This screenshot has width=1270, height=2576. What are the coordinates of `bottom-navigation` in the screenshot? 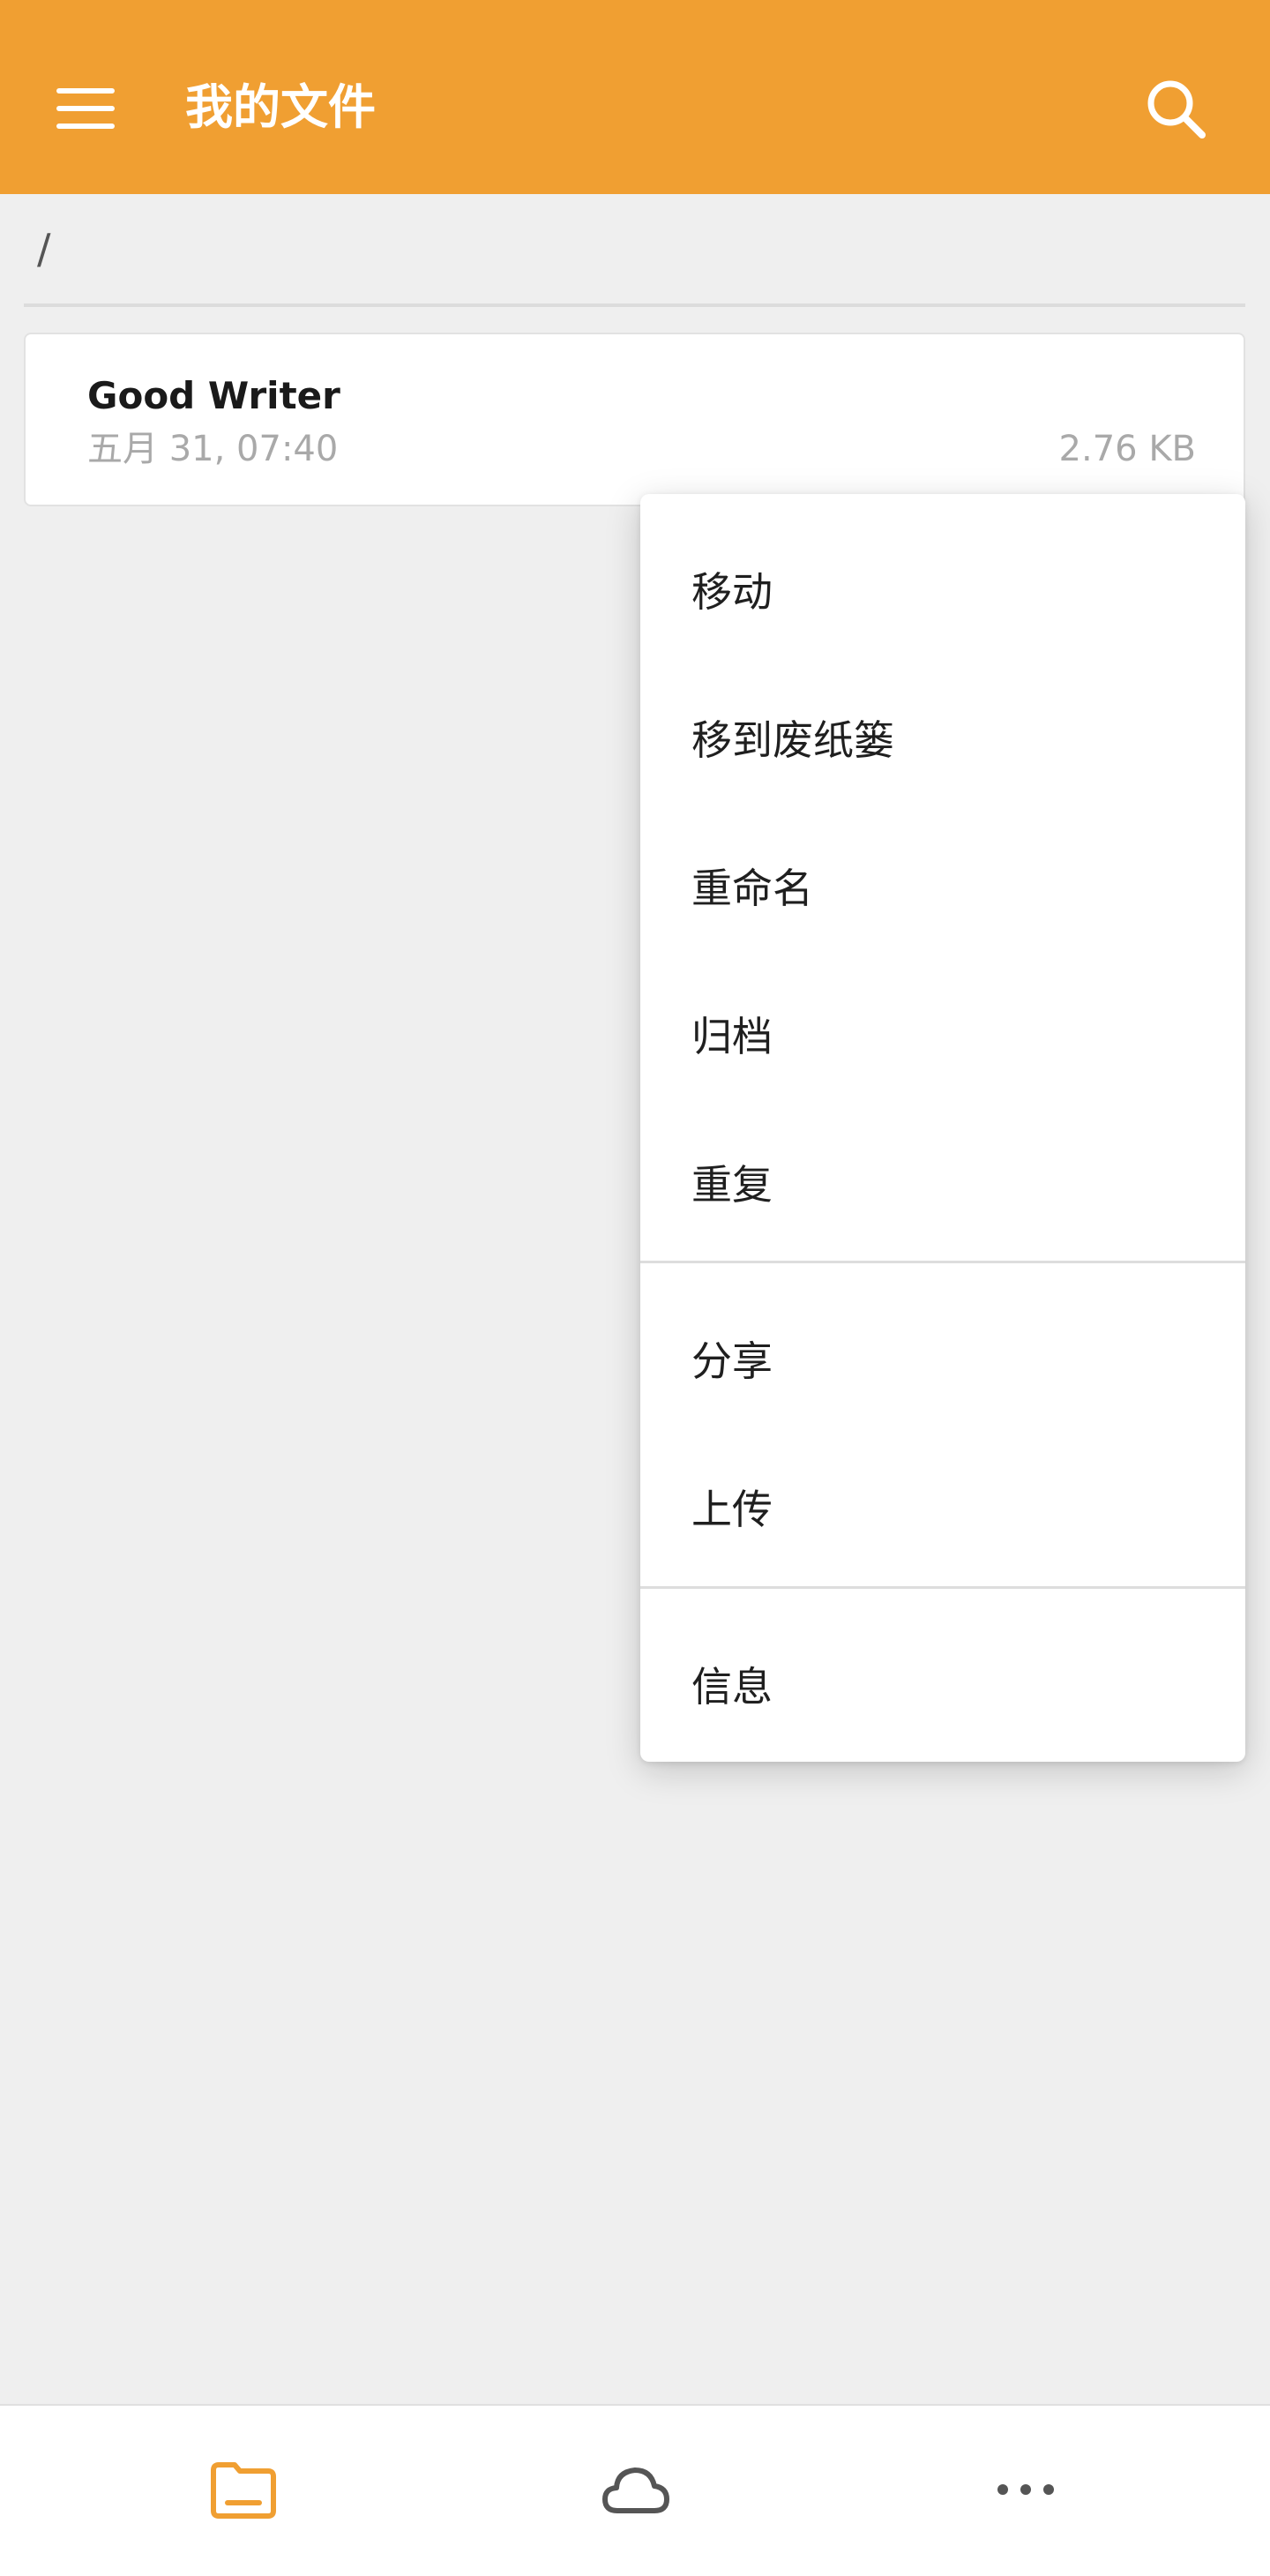 It's located at (635, 2490).